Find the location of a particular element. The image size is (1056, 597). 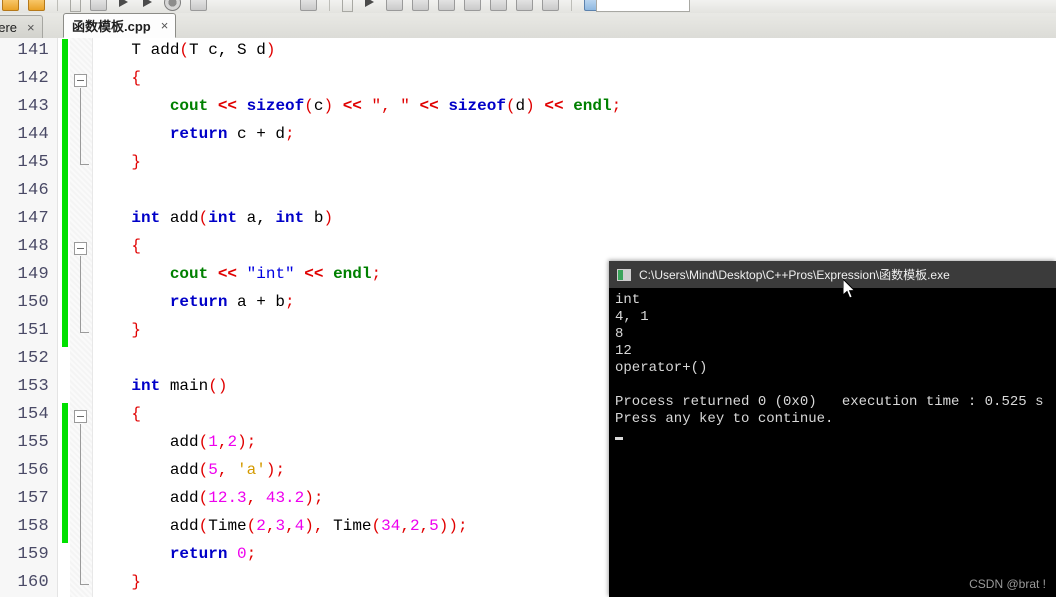

line-number: 150 is located at coordinates (33, 302).